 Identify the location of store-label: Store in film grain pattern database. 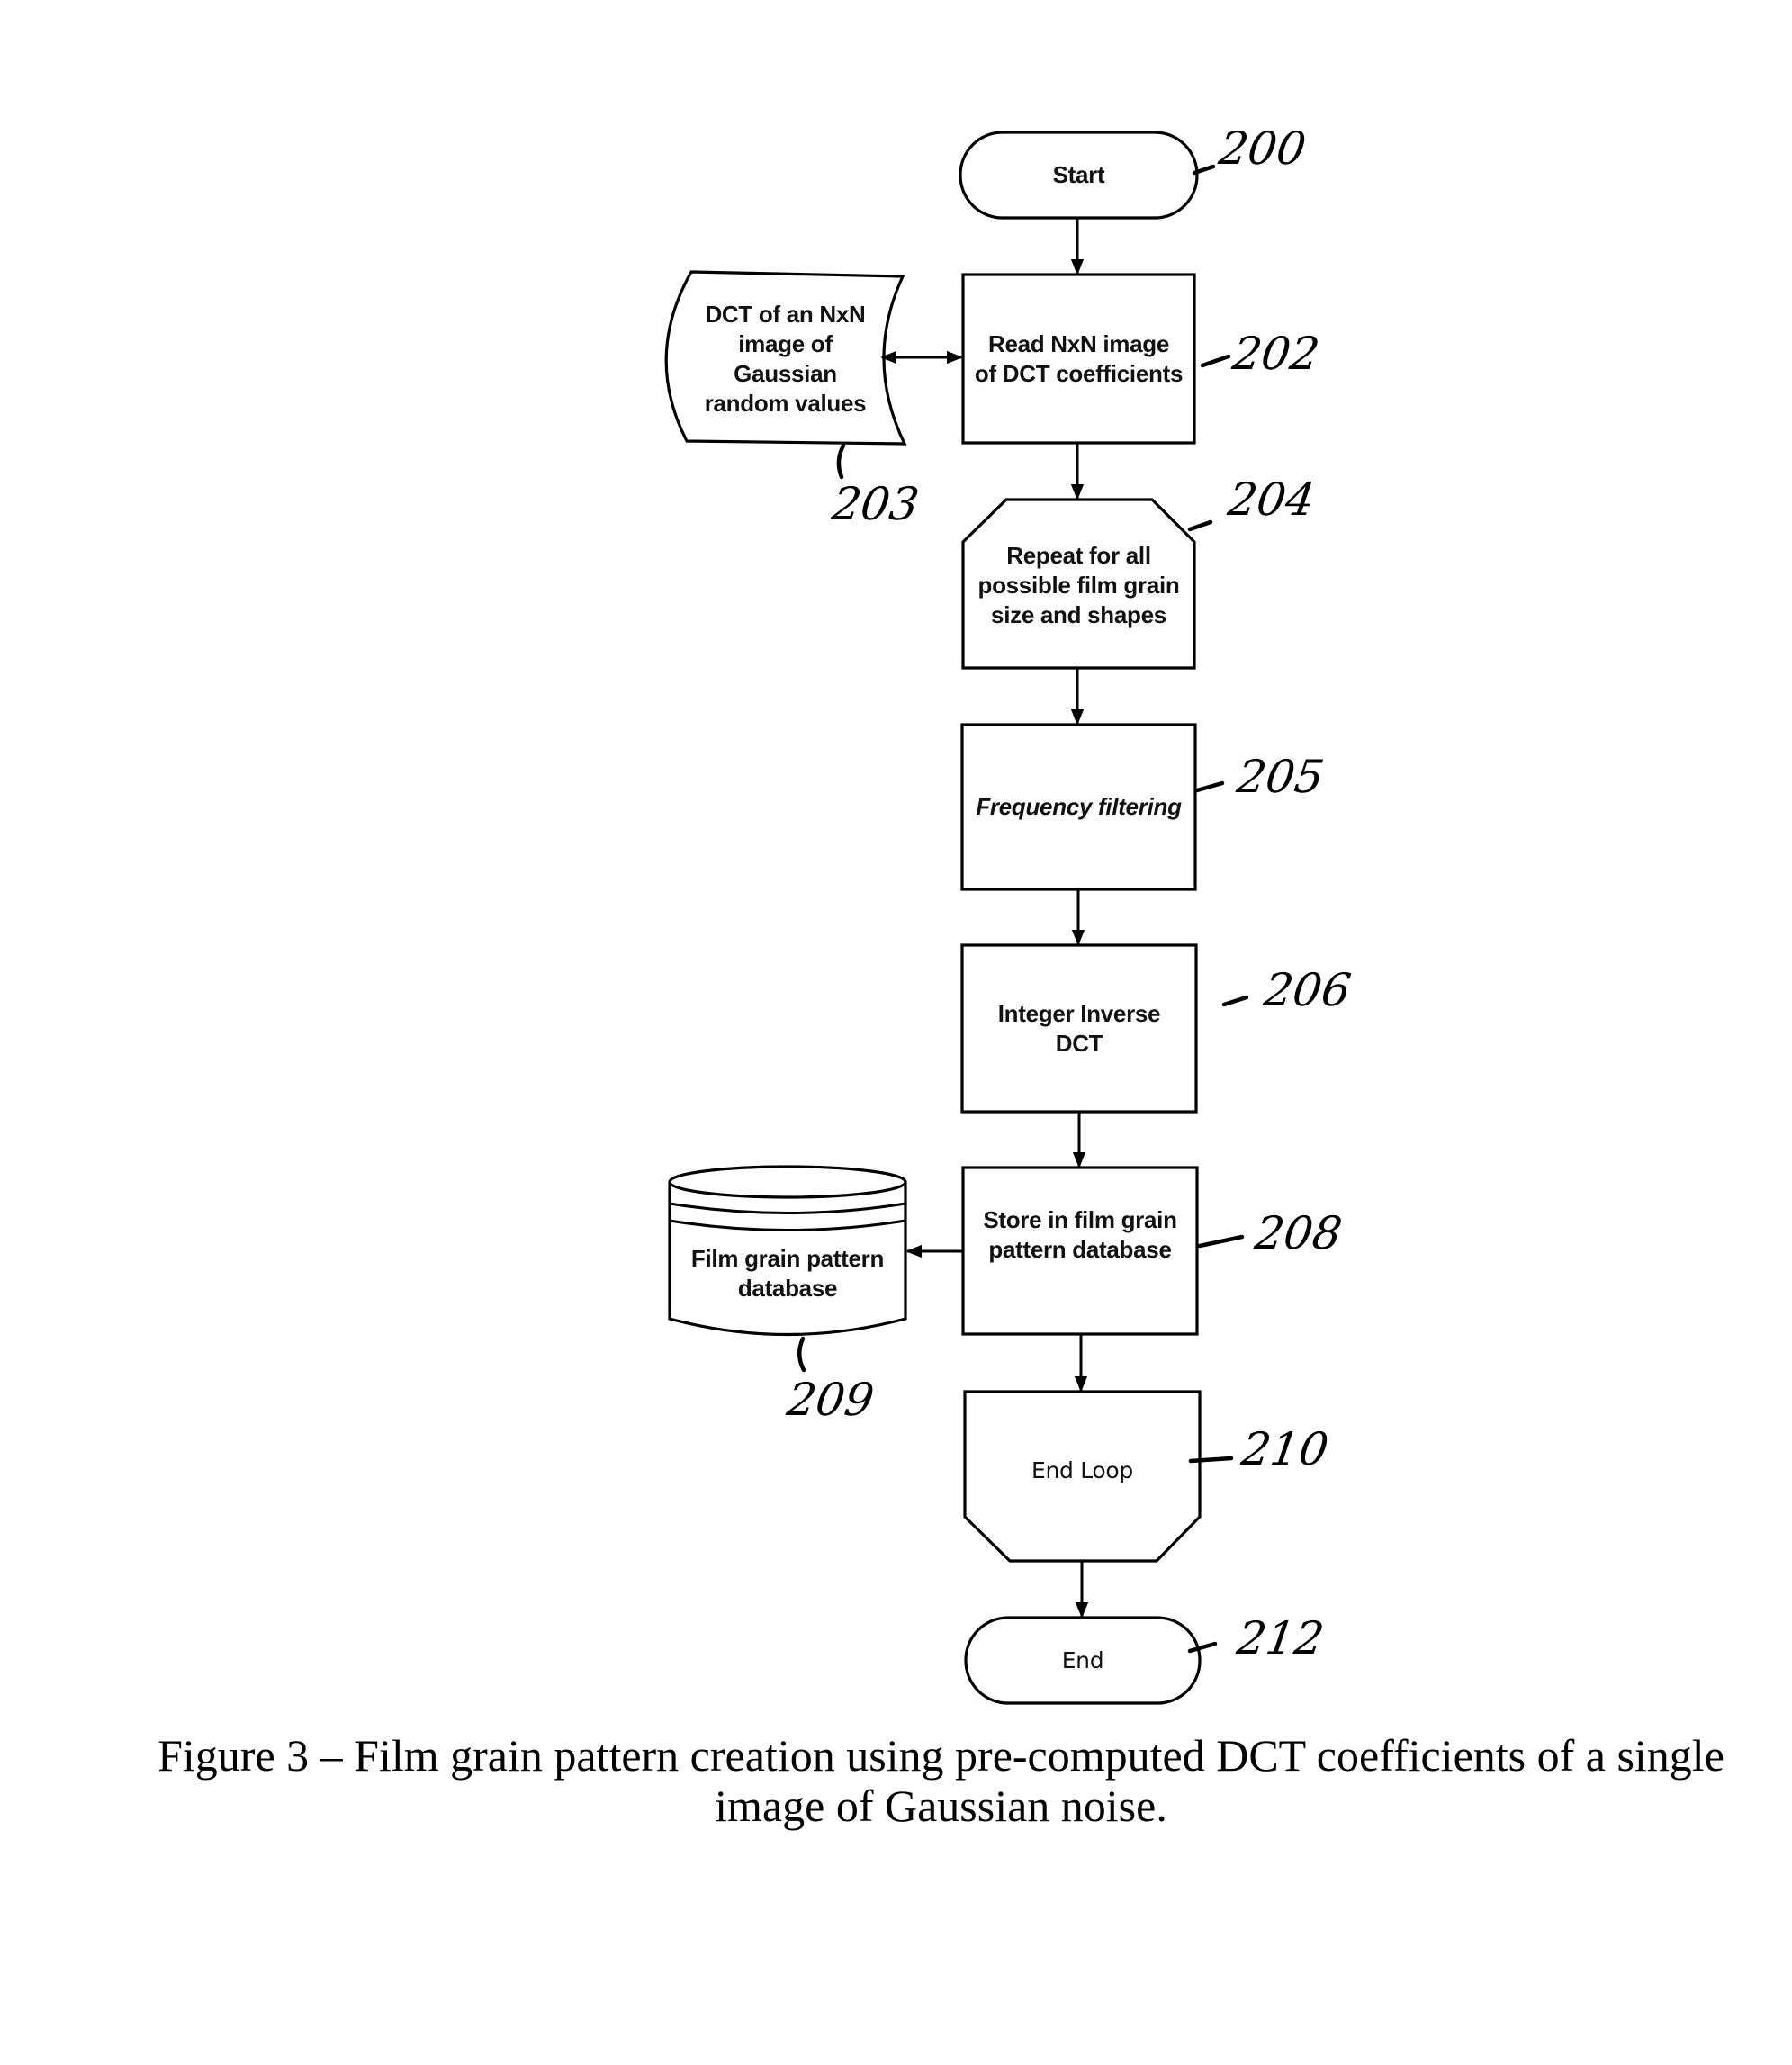
(1080, 1235).